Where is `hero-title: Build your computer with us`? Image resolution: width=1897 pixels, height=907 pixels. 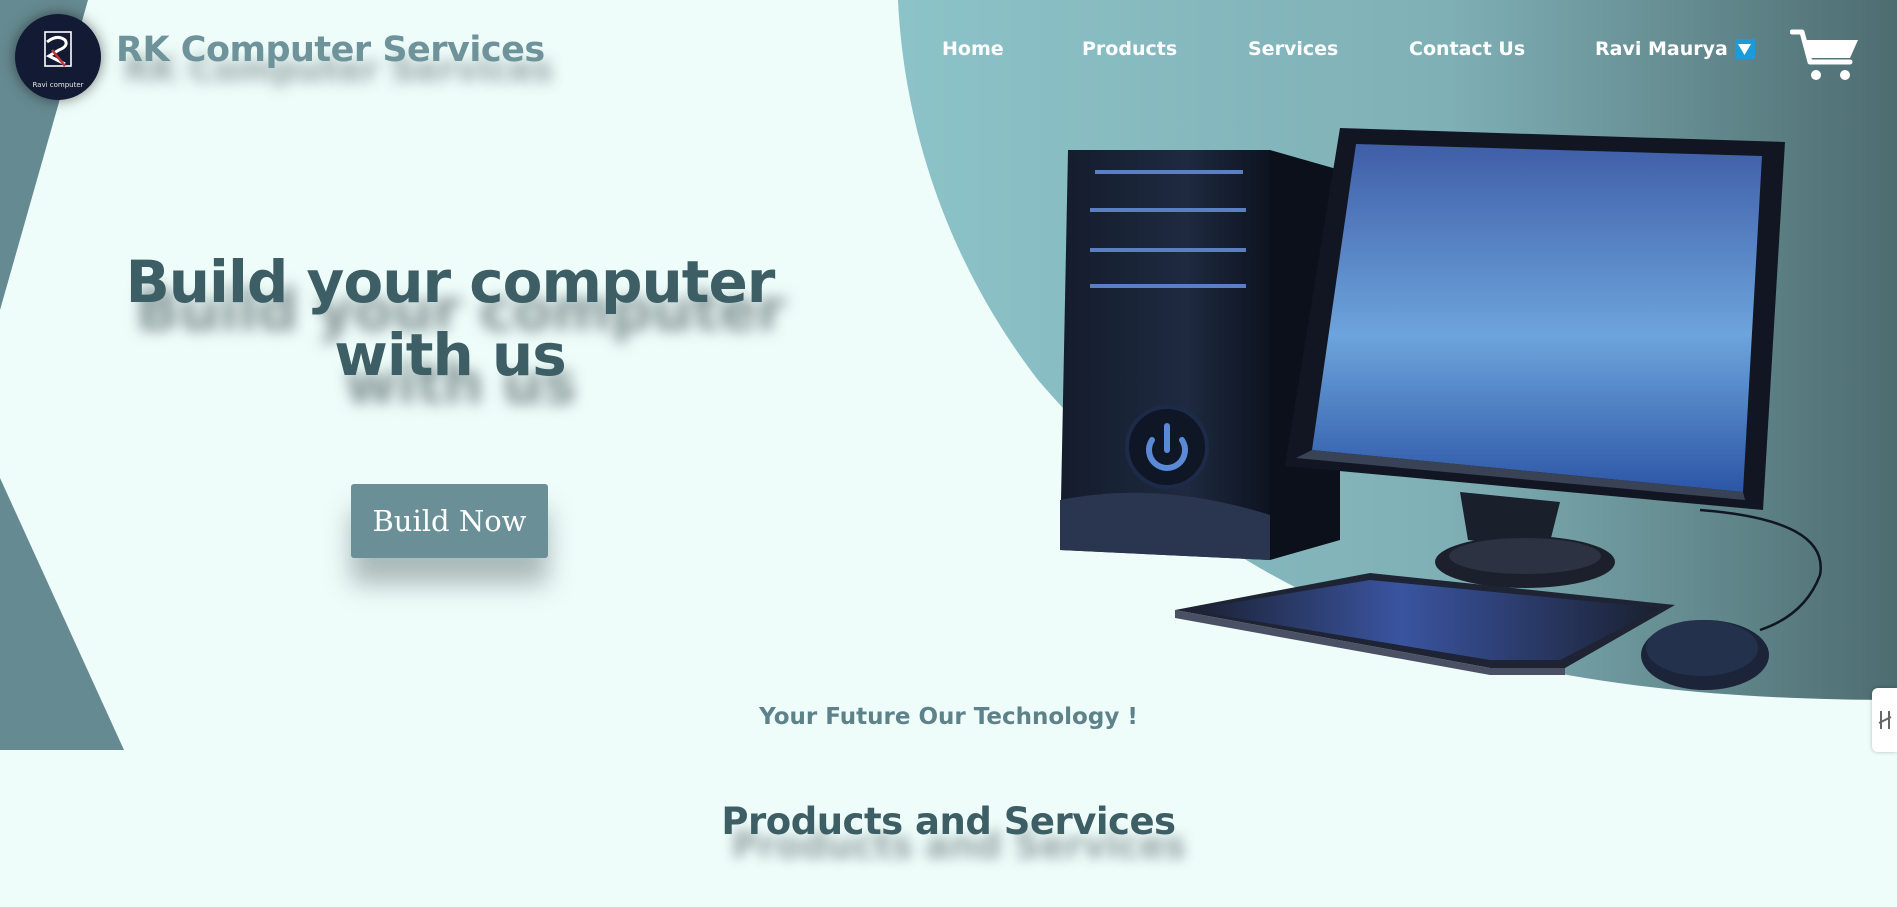 hero-title: Build your computer with us is located at coordinates (450, 319).